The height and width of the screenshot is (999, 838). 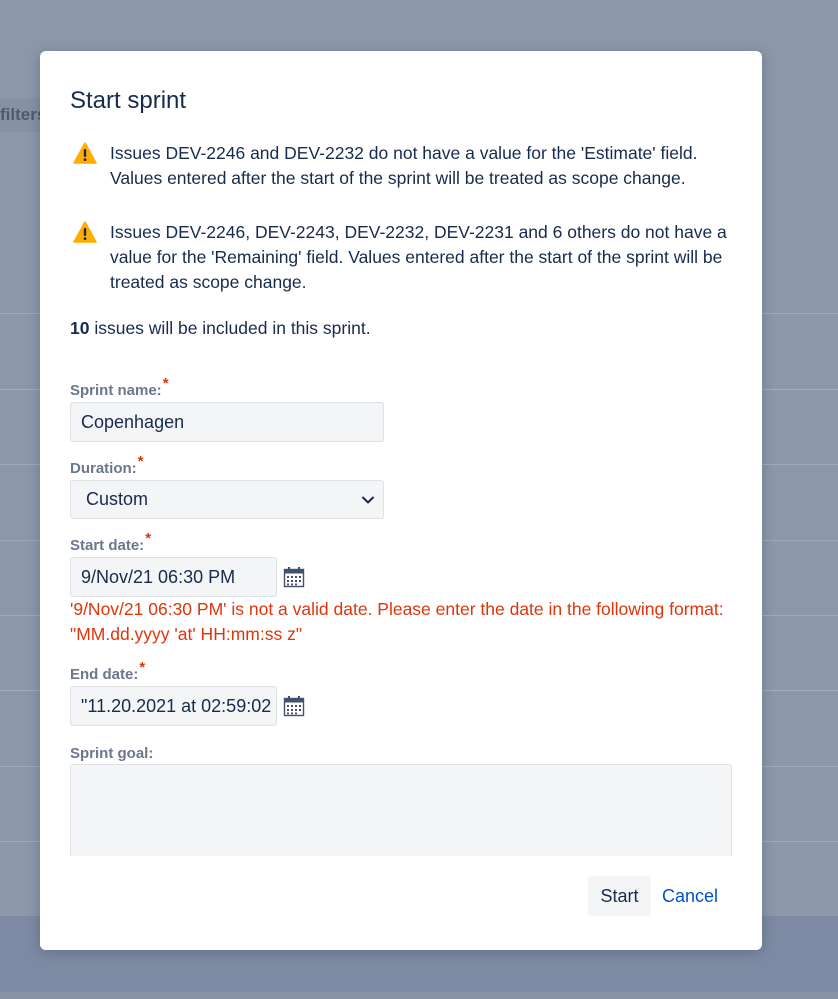 I want to click on duration-select: Custom, so click(x=227, y=499).